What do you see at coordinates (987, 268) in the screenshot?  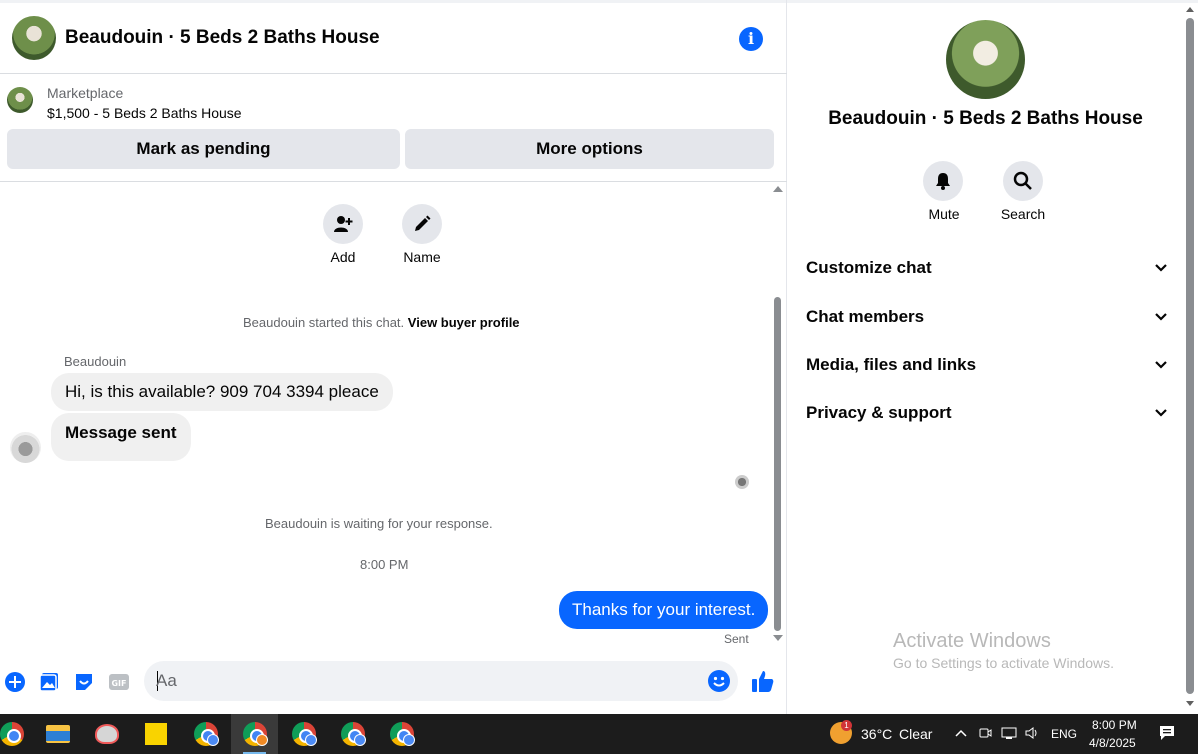 I see `section-customize-chat: Customize chat` at bounding box center [987, 268].